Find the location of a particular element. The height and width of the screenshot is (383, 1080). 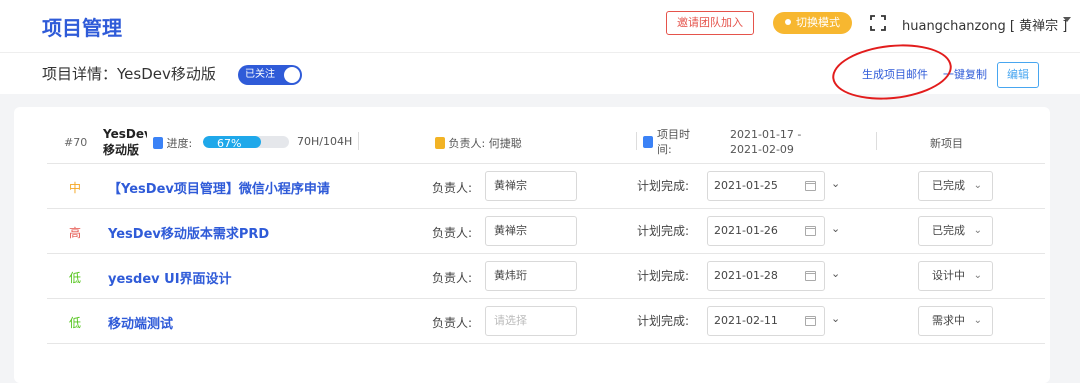

task-name: yesdev UI界面设计 is located at coordinates (170, 277).